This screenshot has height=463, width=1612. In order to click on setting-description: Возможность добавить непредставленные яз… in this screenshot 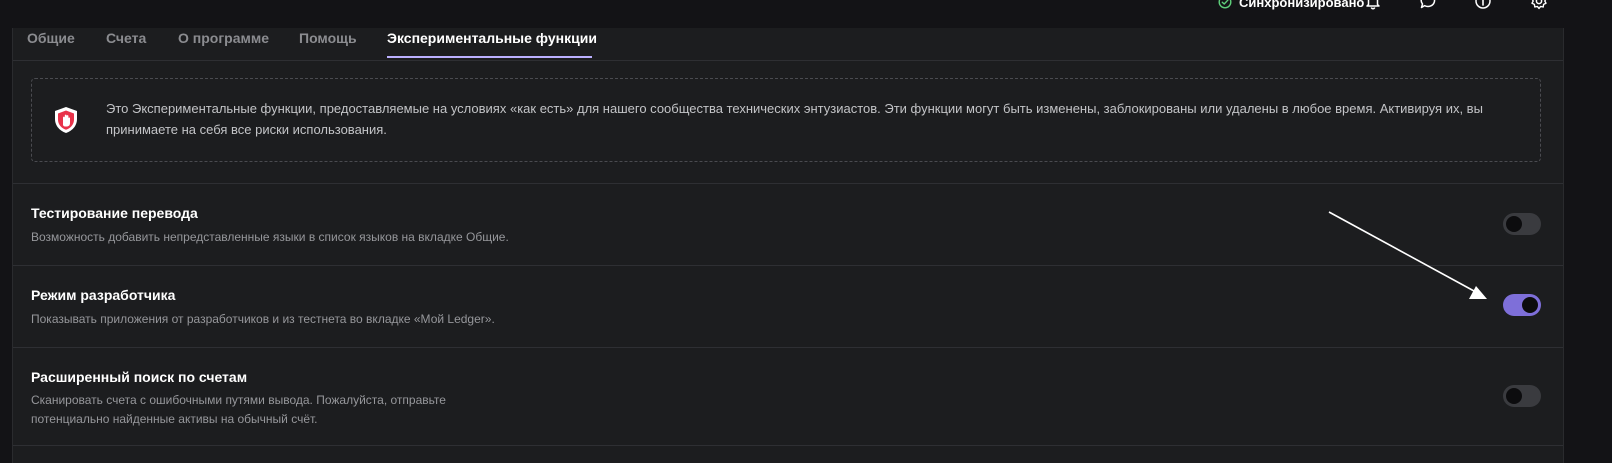, I will do `click(270, 237)`.